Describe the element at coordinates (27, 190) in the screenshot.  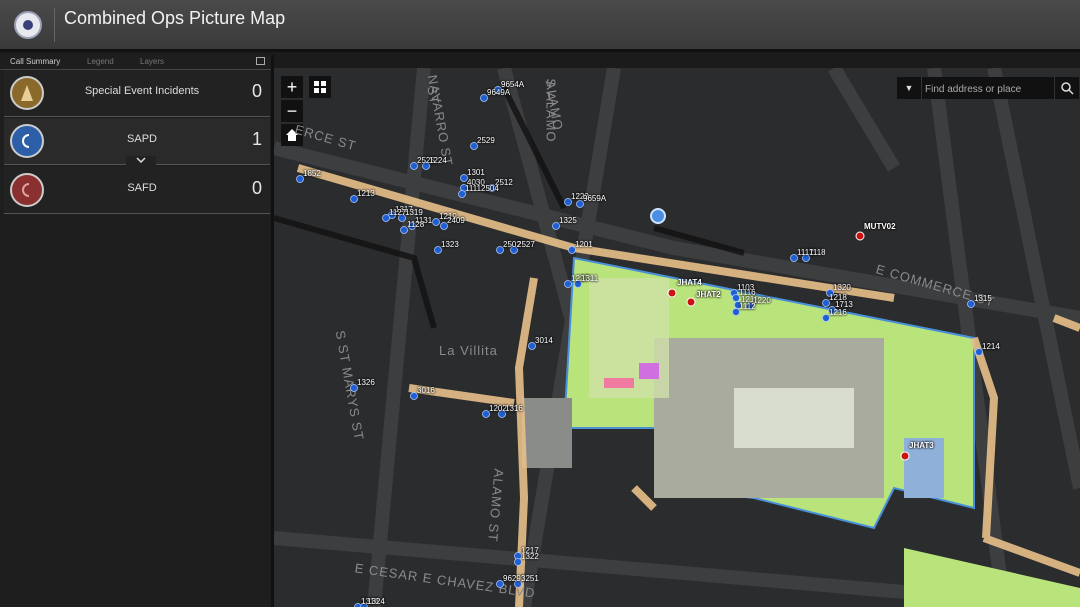
I see `fire-icon` at that location.